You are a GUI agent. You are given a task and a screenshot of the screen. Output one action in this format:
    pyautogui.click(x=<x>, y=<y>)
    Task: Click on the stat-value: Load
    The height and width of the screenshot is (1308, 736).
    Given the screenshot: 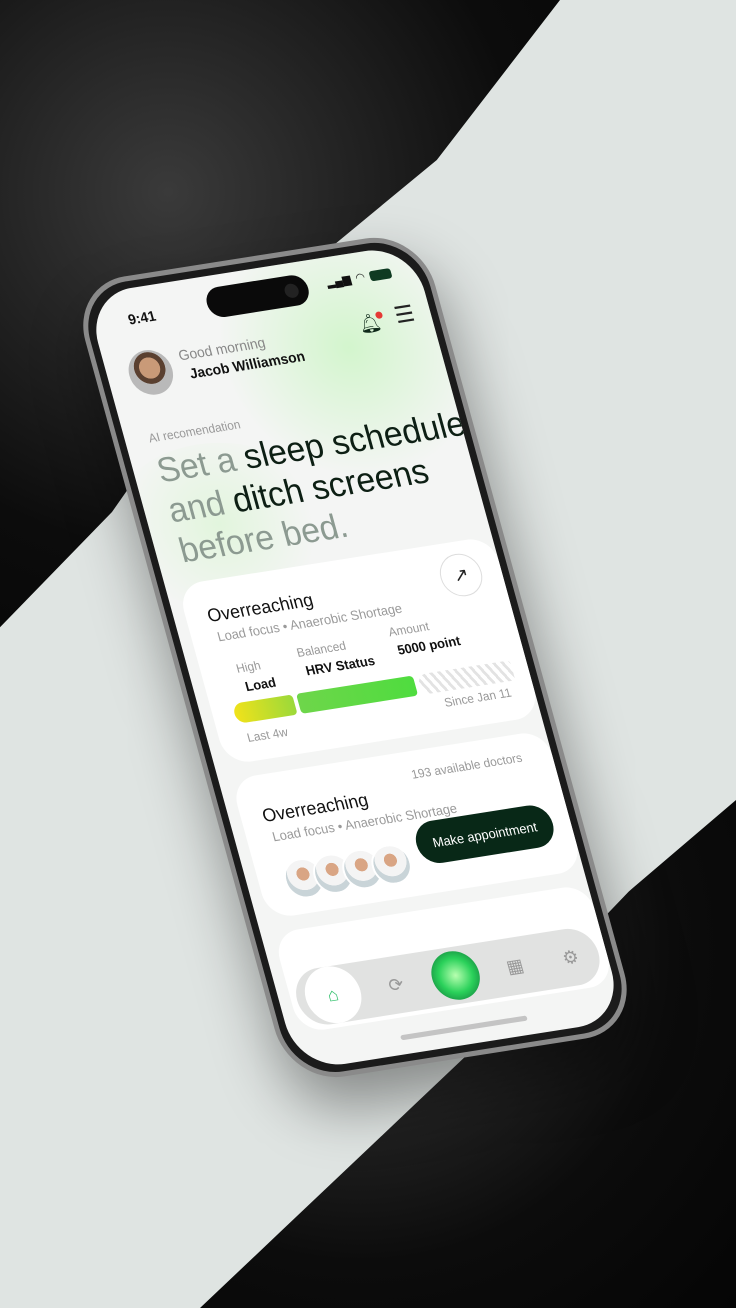 What is the action you would take?
    pyautogui.click(x=260, y=684)
    